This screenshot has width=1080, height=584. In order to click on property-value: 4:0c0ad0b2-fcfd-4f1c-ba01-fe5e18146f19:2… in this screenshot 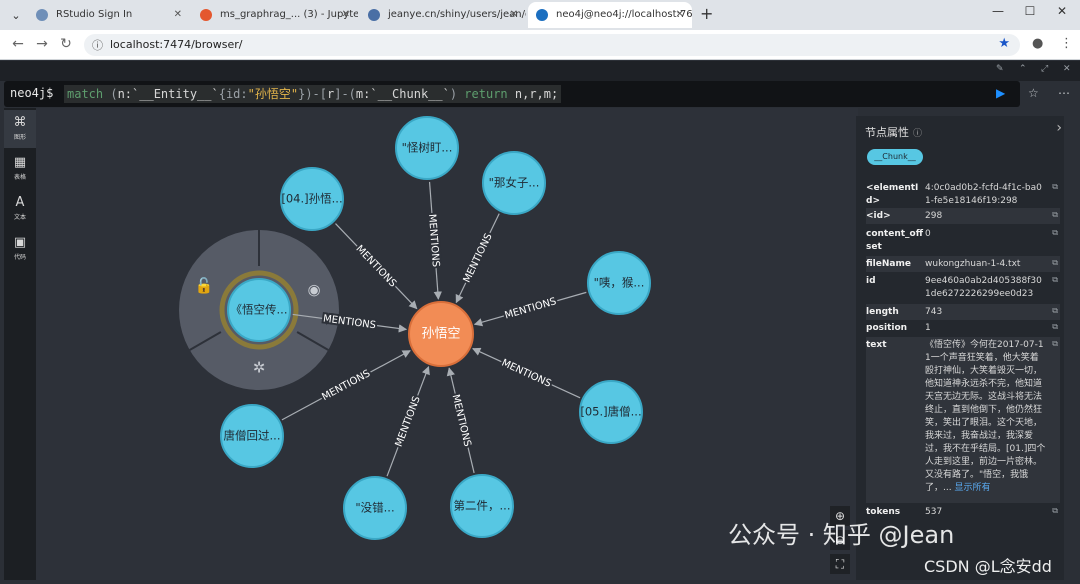, I will do `click(983, 194)`.